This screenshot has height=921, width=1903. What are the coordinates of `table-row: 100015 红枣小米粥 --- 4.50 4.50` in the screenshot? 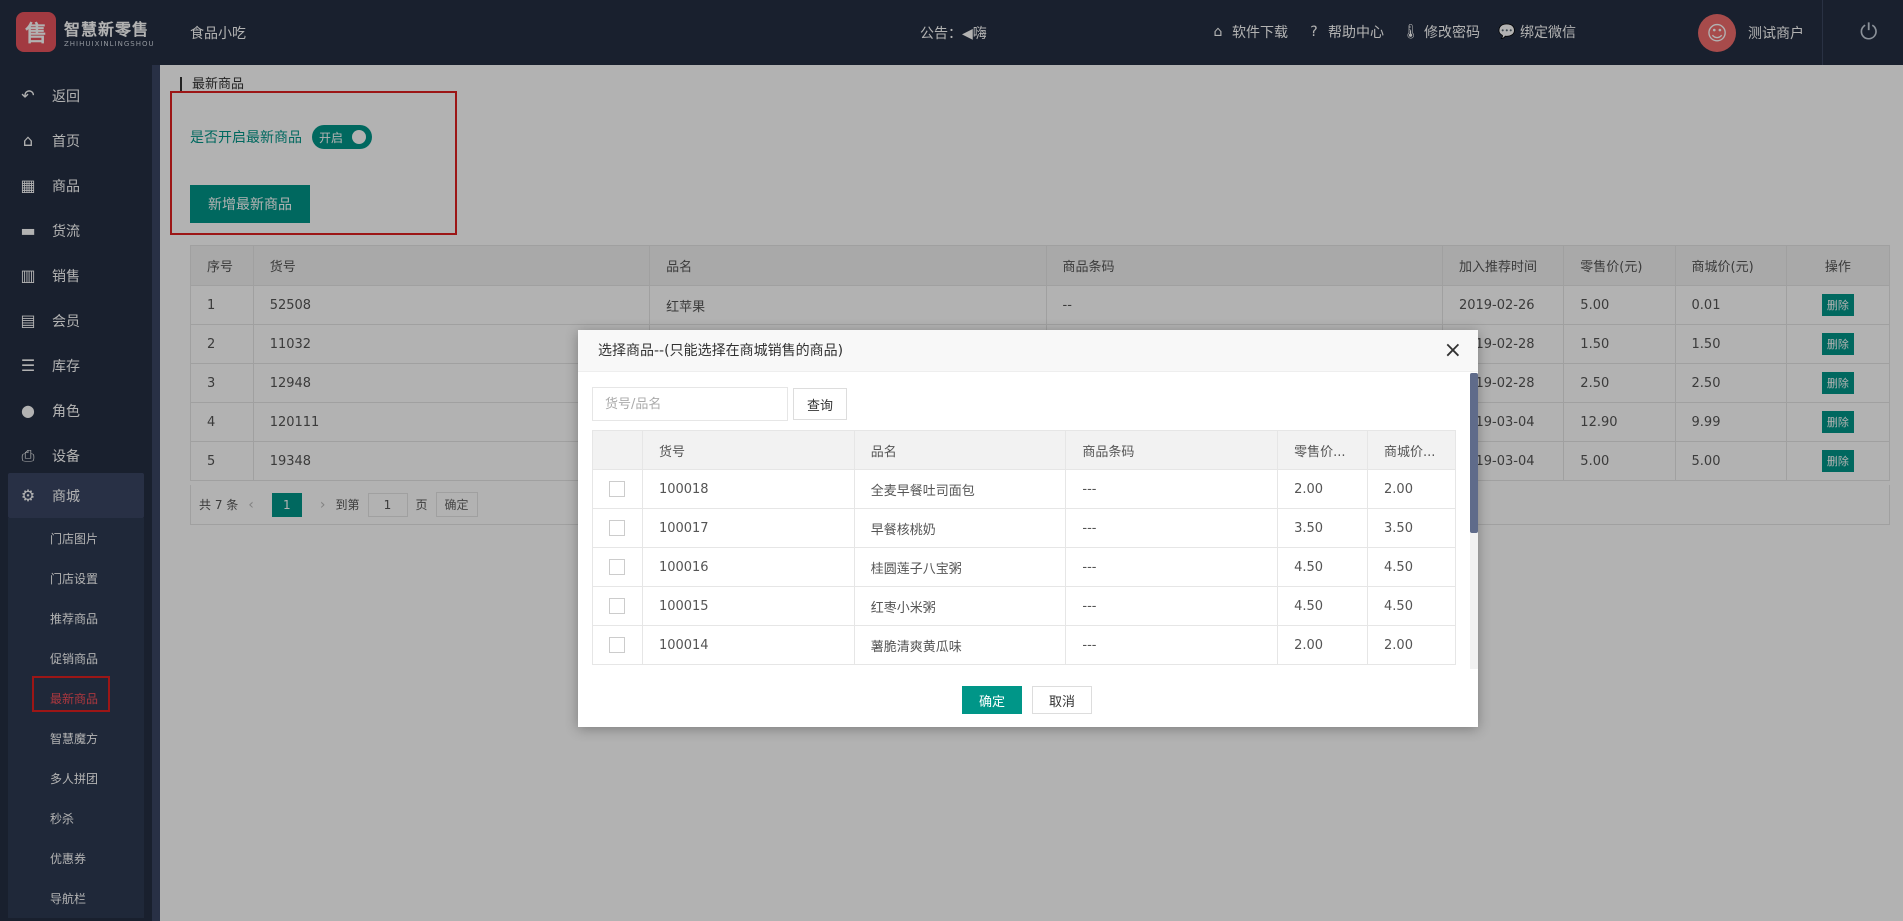 It's located at (1024, 606).